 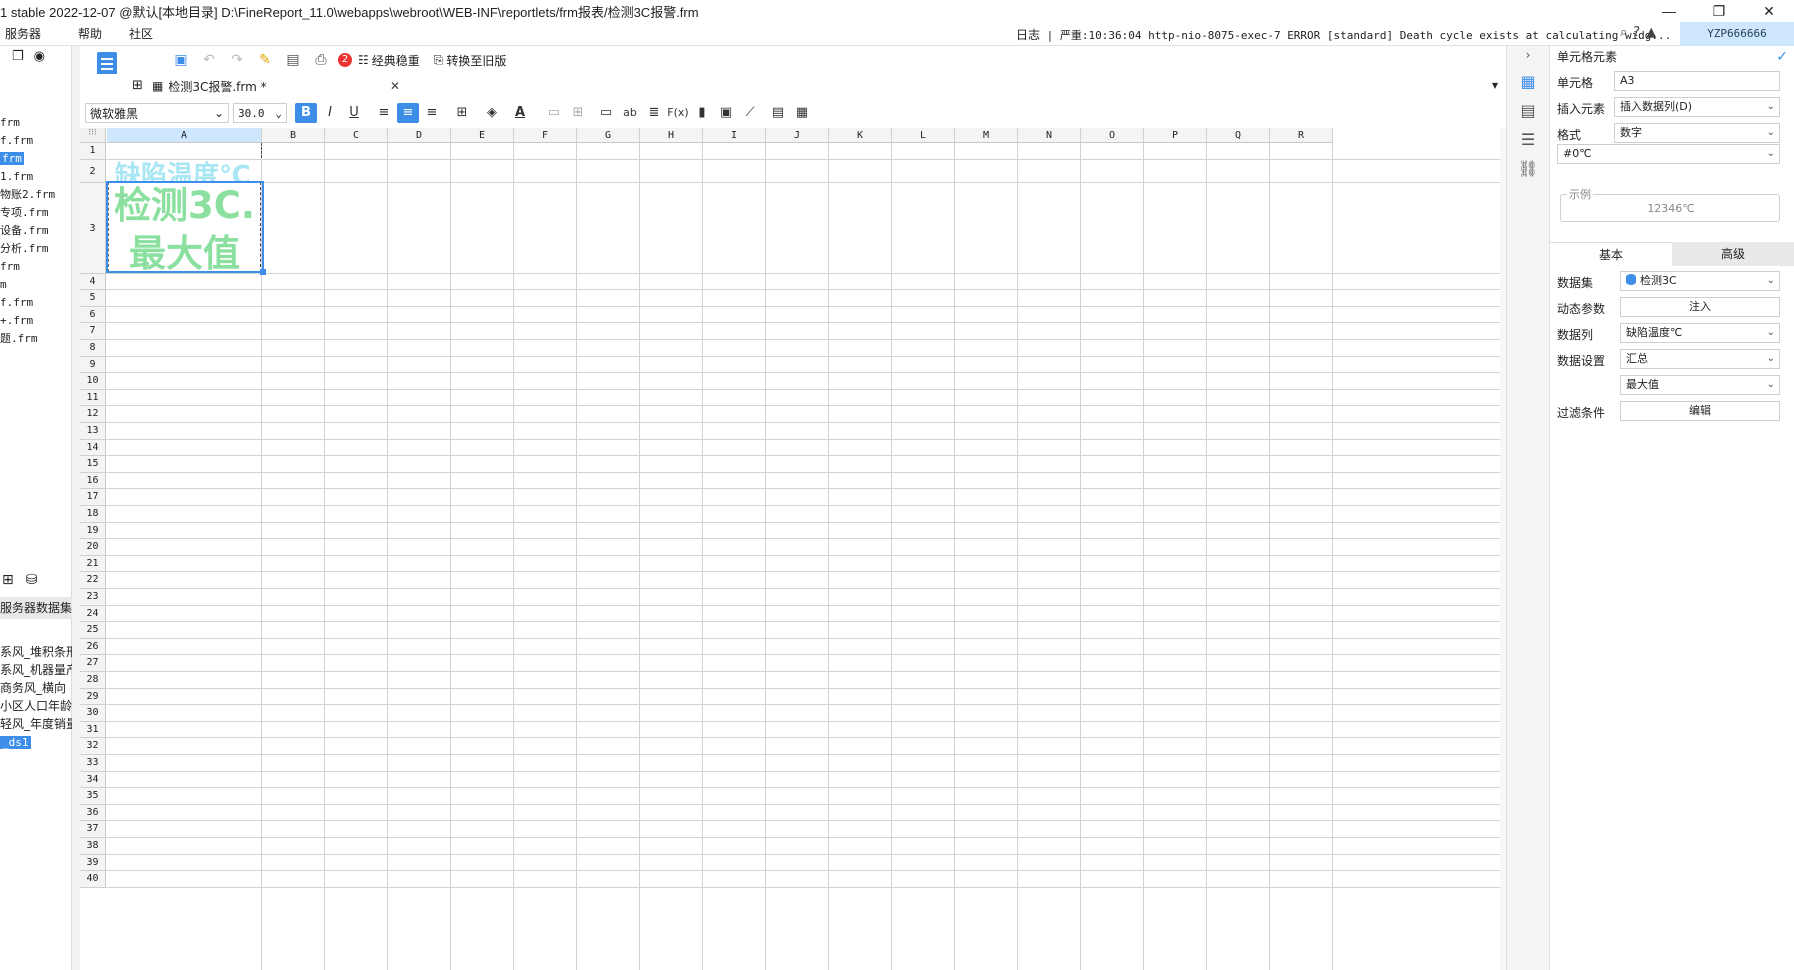 What do you see at coordinates (432, 113) in the screenshot?
I see `align-right-icon: ≡` at bounding box center [432, 113].